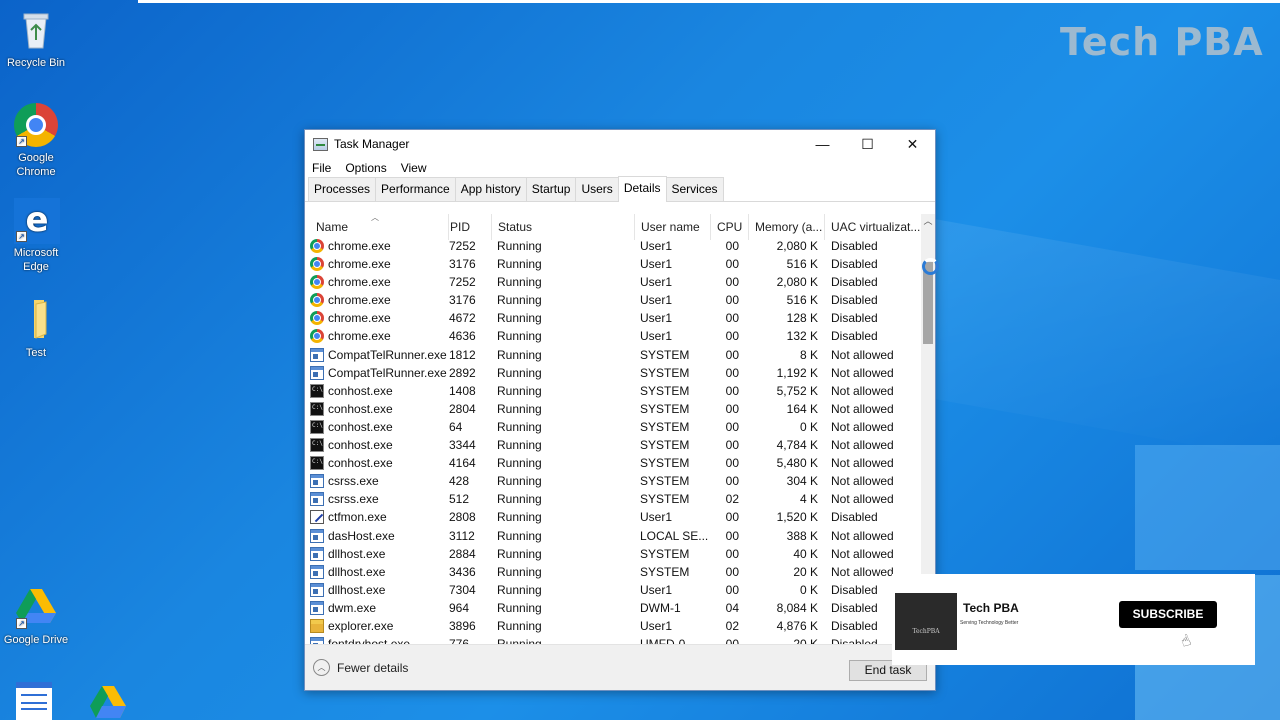 The height and width of the screenshot is (720, 1280). Describe the element at coordinates (462, 589) in the screenshot. I see `pid-cell: 7304` at that location.